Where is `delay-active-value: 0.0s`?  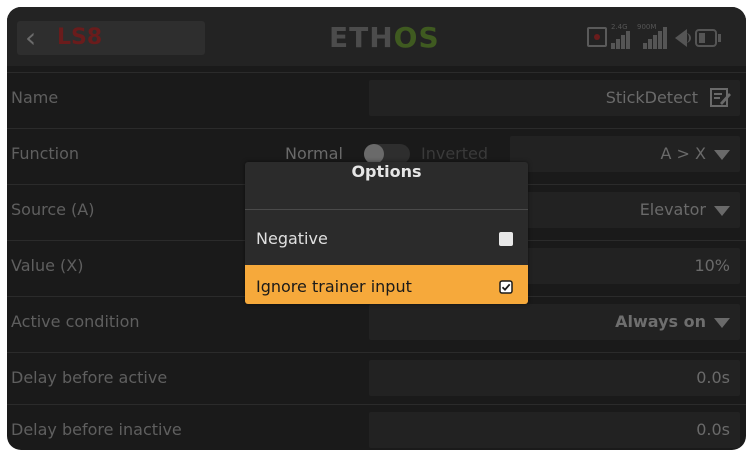
delay-active-value: 0.0s is located at coordinates (713, 377).